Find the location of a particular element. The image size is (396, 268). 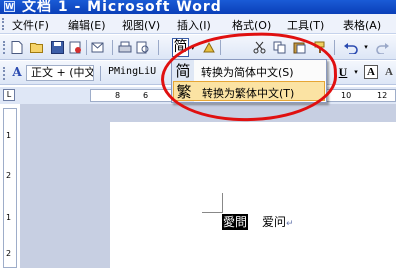

menu-edit: 编辑(E) is located at coordinates (87, 25).